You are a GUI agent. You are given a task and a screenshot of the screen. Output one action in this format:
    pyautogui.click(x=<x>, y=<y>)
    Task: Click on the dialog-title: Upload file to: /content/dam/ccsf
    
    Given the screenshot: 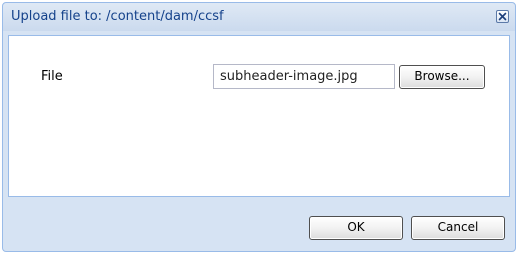 What is the action you would take?
    pyautogui.click(x=117, y=16)
    